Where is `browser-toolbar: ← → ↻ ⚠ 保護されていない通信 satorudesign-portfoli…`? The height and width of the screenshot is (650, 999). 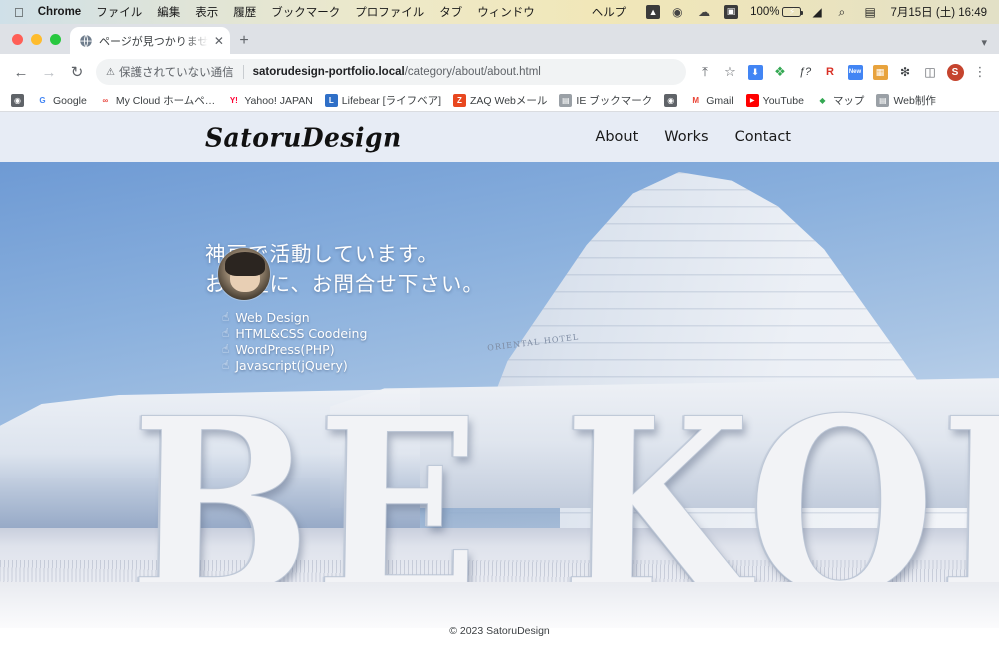
browser-toolbar: ← → ↻ ⚠ 保護されていない通信 satorudesign-portfoli… is located at coordinates (499, 72).